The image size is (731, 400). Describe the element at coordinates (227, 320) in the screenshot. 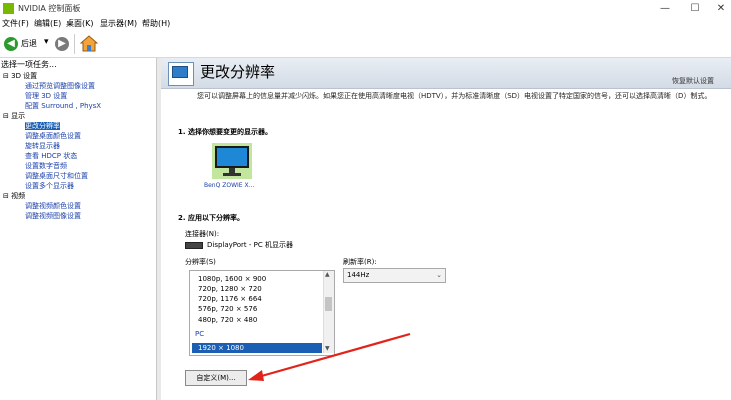

I see `list-item: 480p, 720 × 480` at that location.